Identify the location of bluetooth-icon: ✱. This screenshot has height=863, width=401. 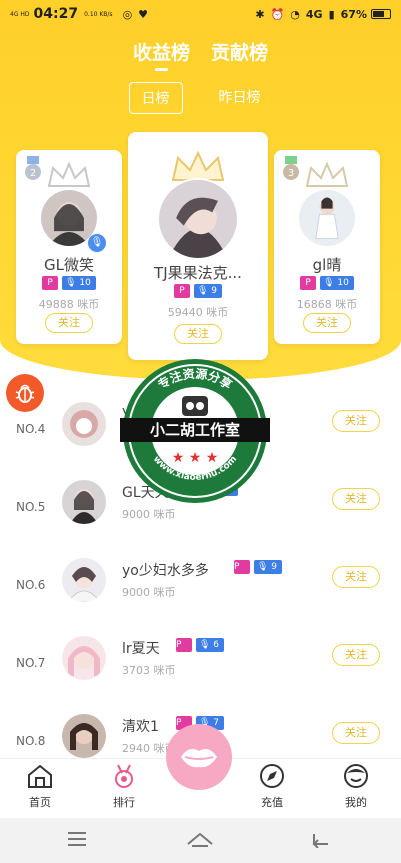
(260, 14).